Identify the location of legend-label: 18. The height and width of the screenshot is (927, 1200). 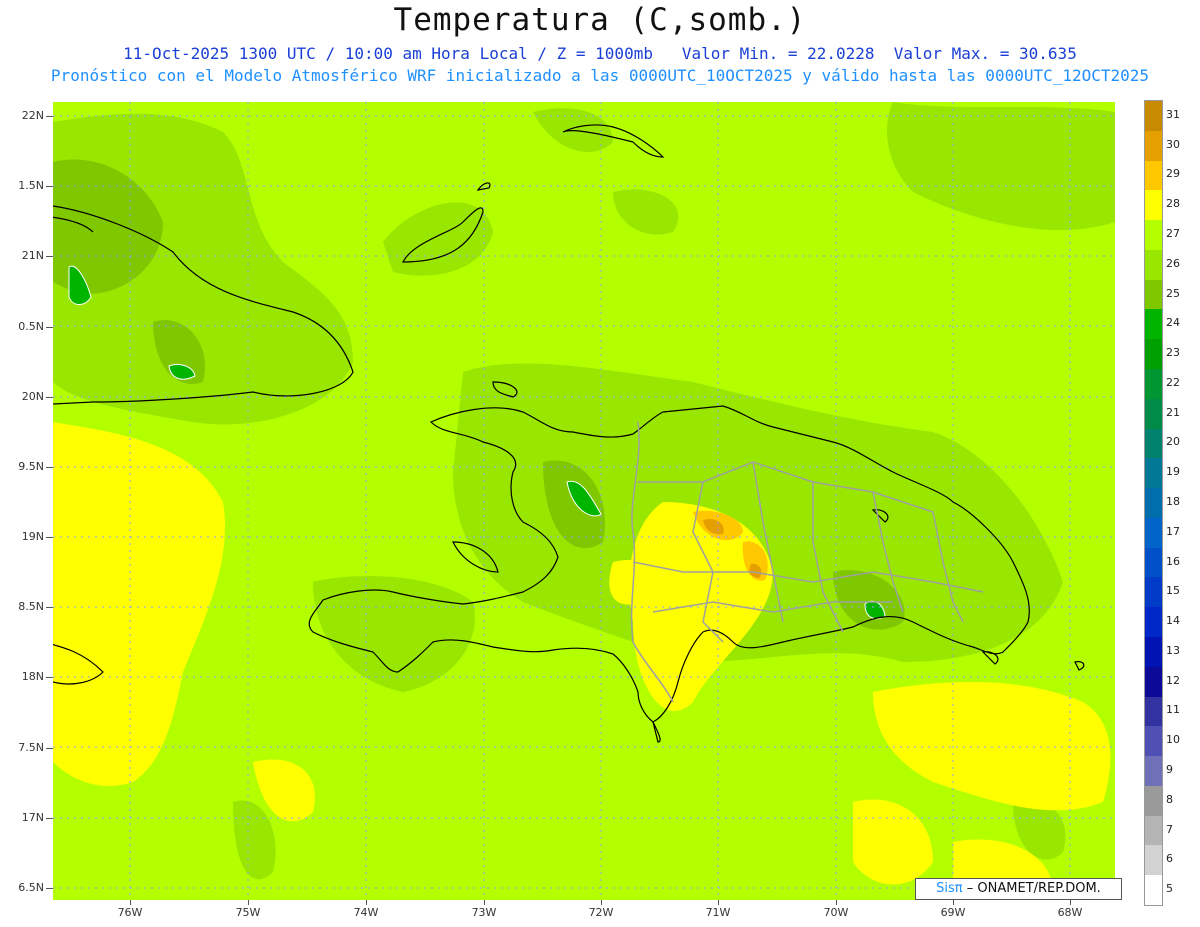
(1173, 501).